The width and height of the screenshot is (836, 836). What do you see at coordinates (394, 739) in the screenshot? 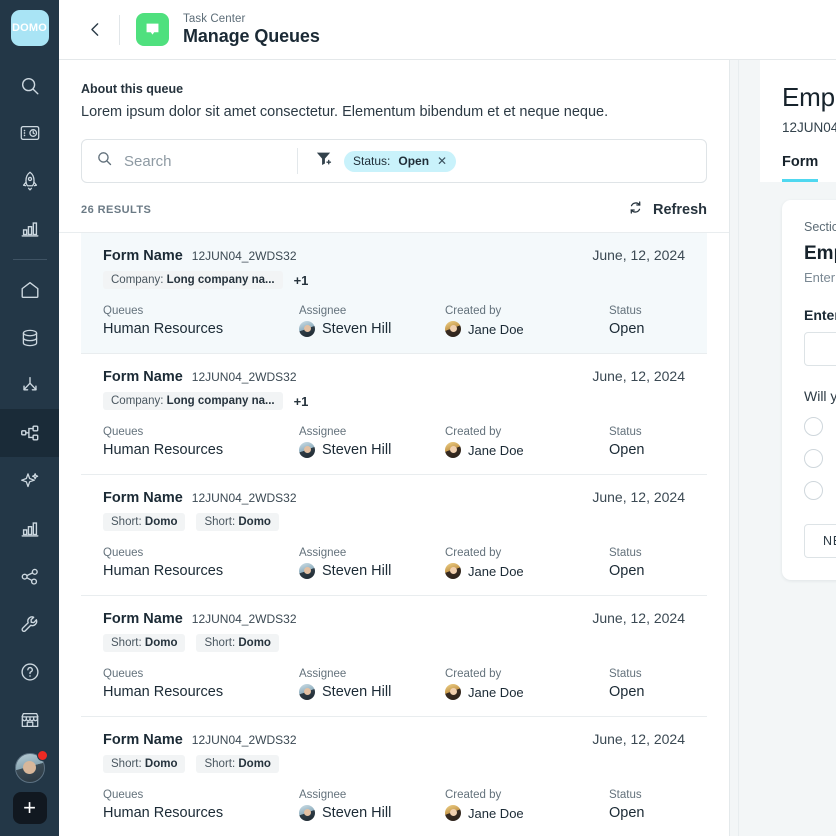
I see `card-header: Form Name 12JUN04_2WDS32 June, 12, 2024` at bounding box center [394, 739].